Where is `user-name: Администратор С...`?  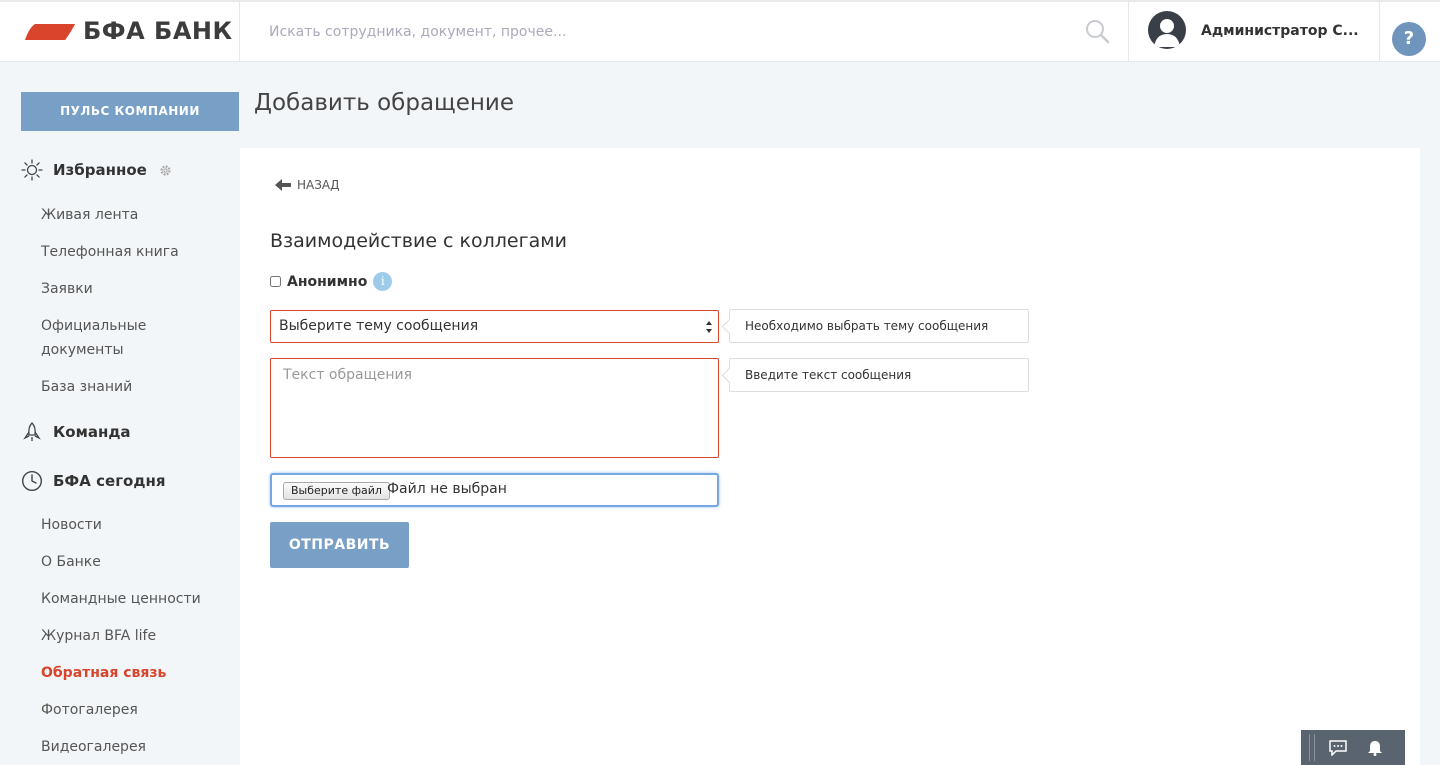 user-name: Администратор С... is located at coordinates (1280, 31).